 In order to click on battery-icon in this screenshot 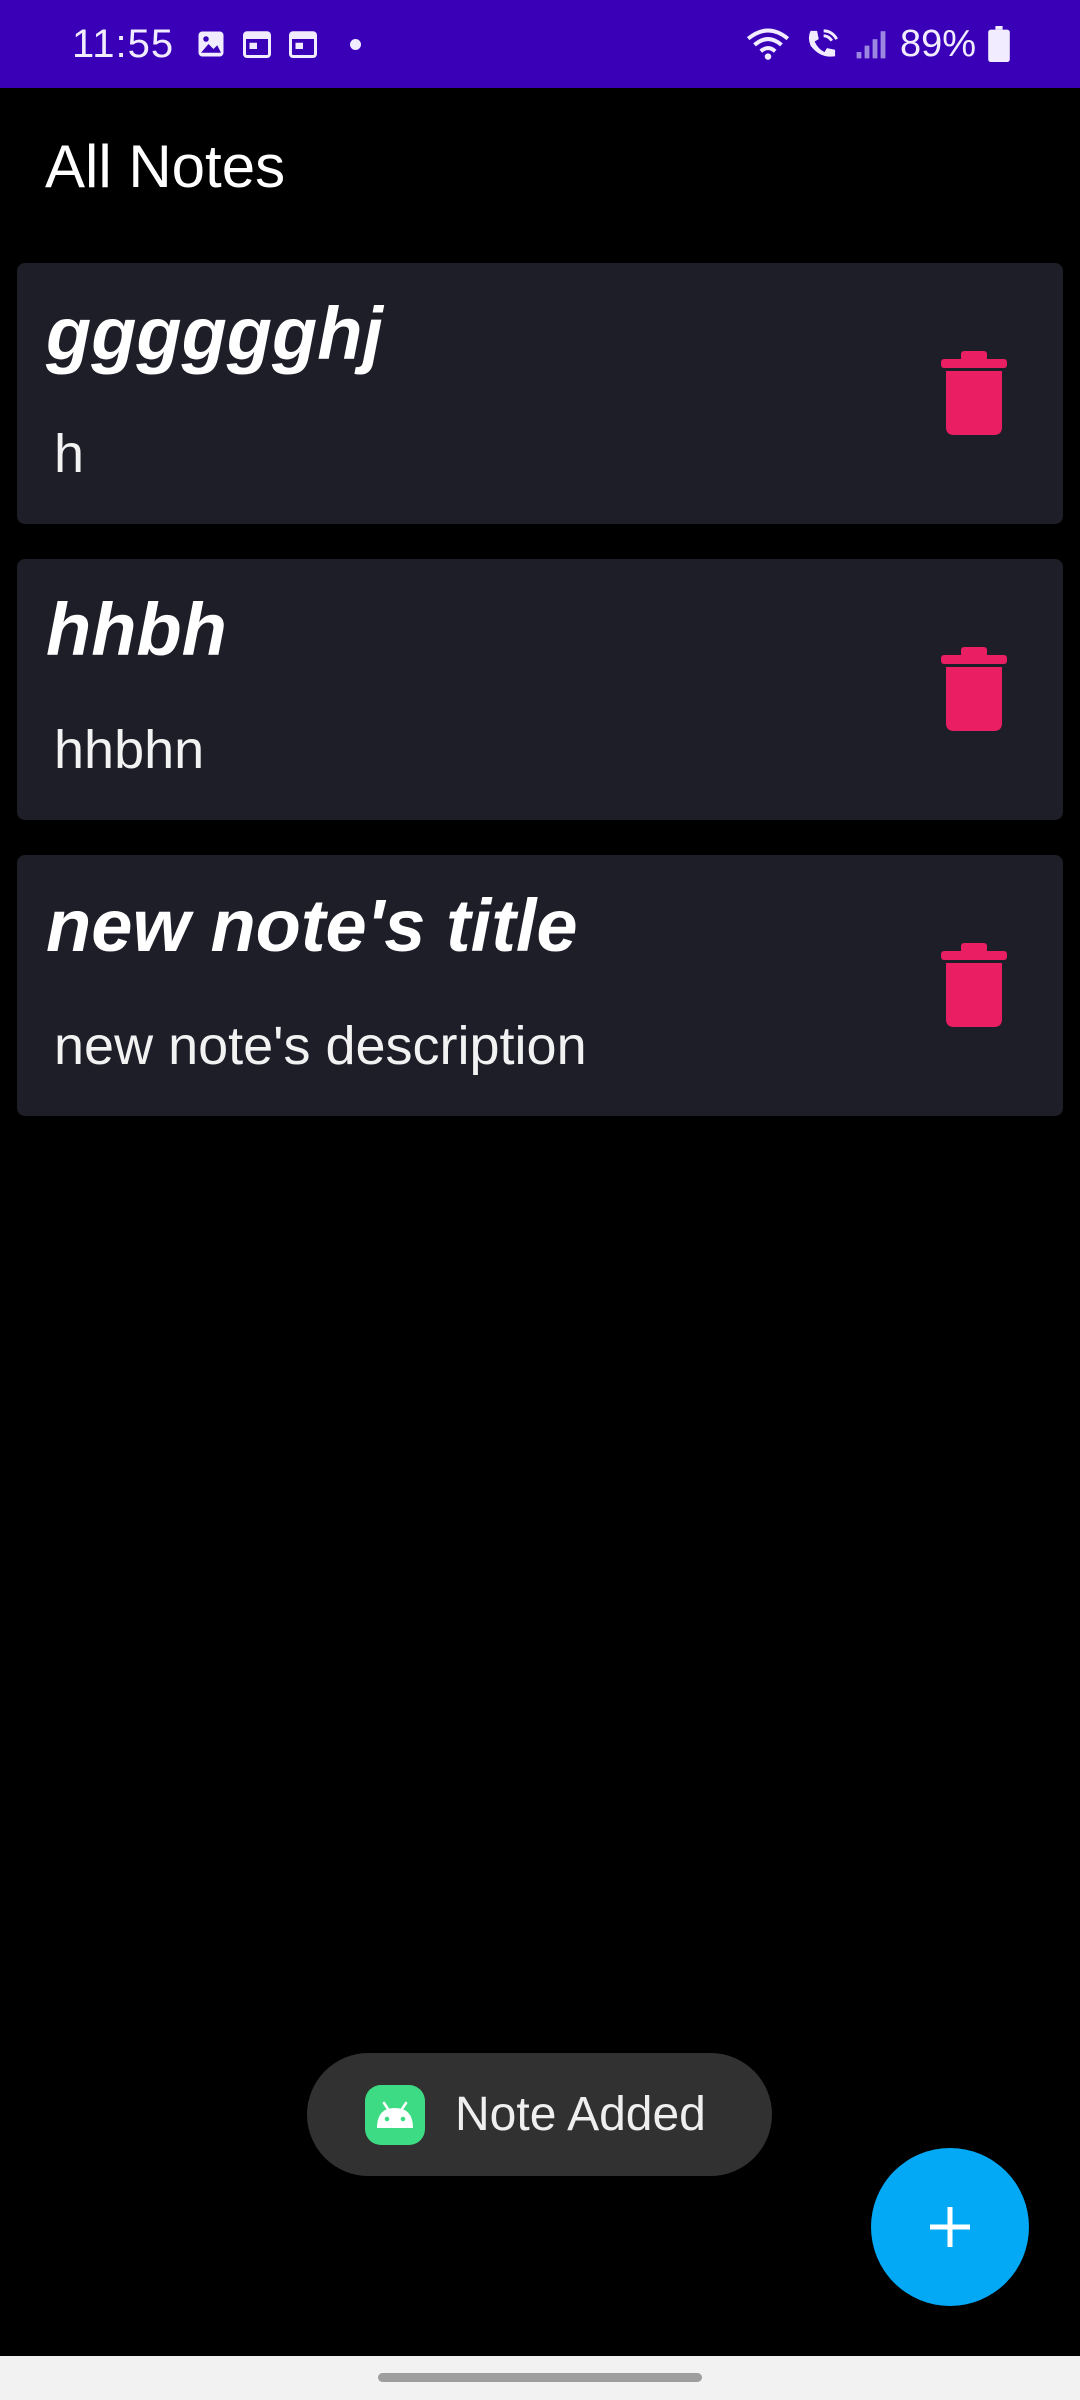, I will do `click(999, 44)`.